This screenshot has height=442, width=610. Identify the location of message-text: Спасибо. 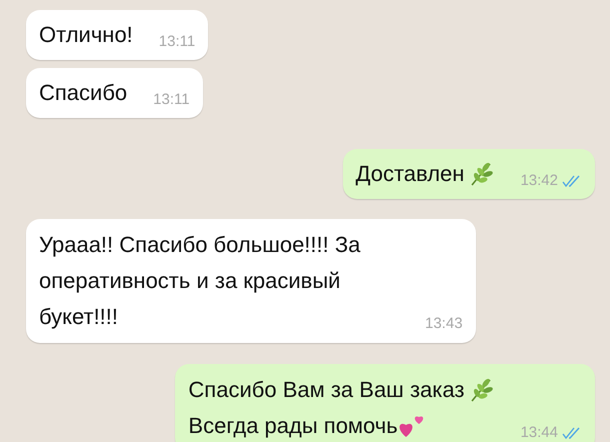
(83, 93).